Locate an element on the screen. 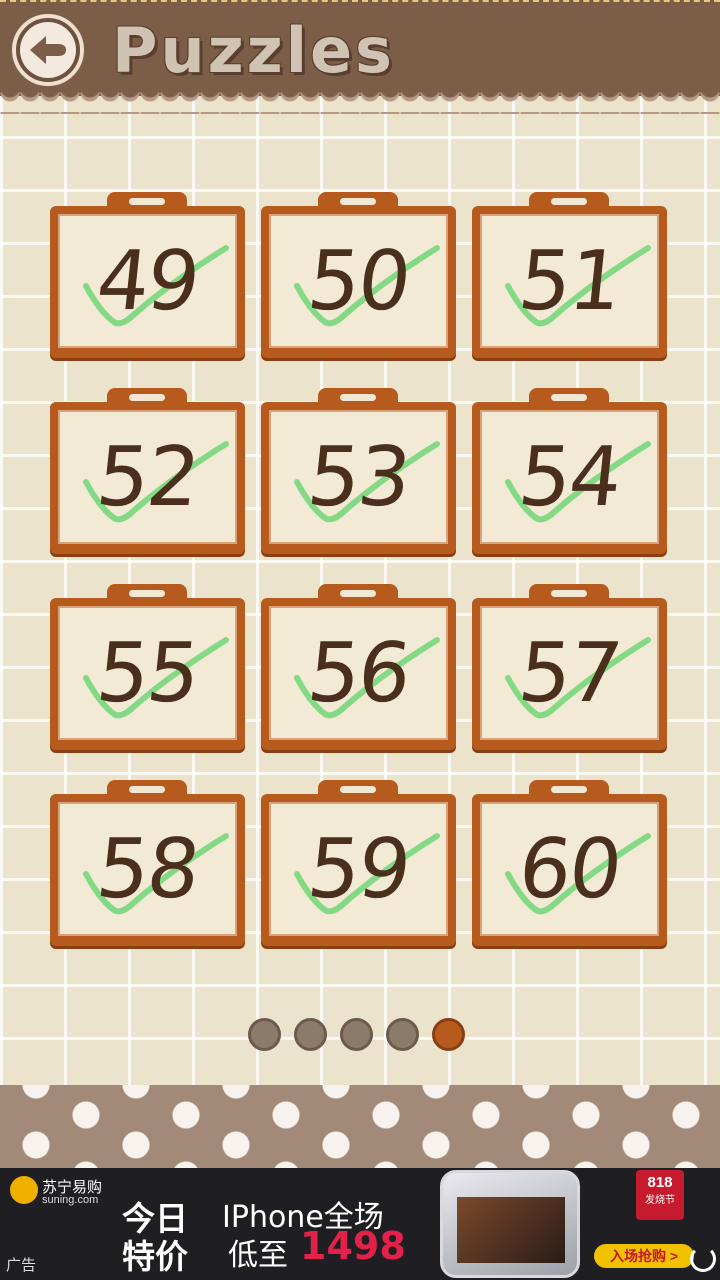 This screenshot has height=1280, width=720. puzzle-number: 59 is located at coordinates (358, 869).